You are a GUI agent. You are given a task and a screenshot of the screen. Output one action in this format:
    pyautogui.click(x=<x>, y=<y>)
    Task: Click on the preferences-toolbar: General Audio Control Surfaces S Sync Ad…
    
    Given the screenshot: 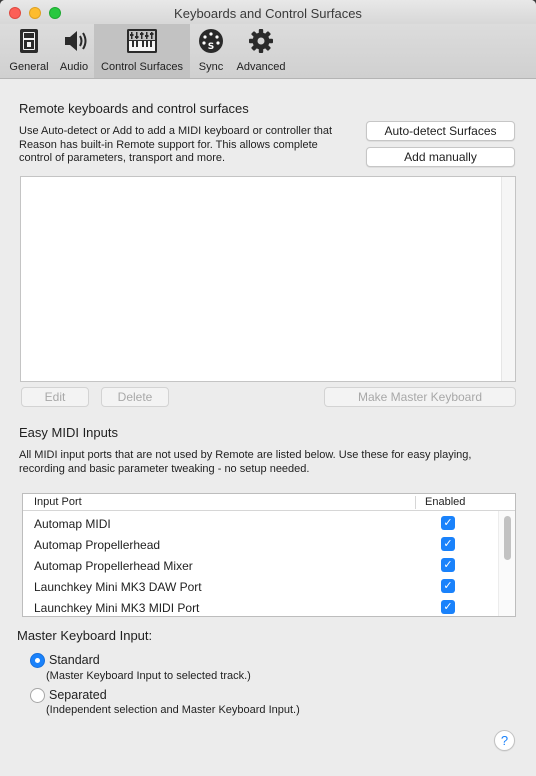 What is the action you would take?
    pyautogui.click(x=268, y=51)
    